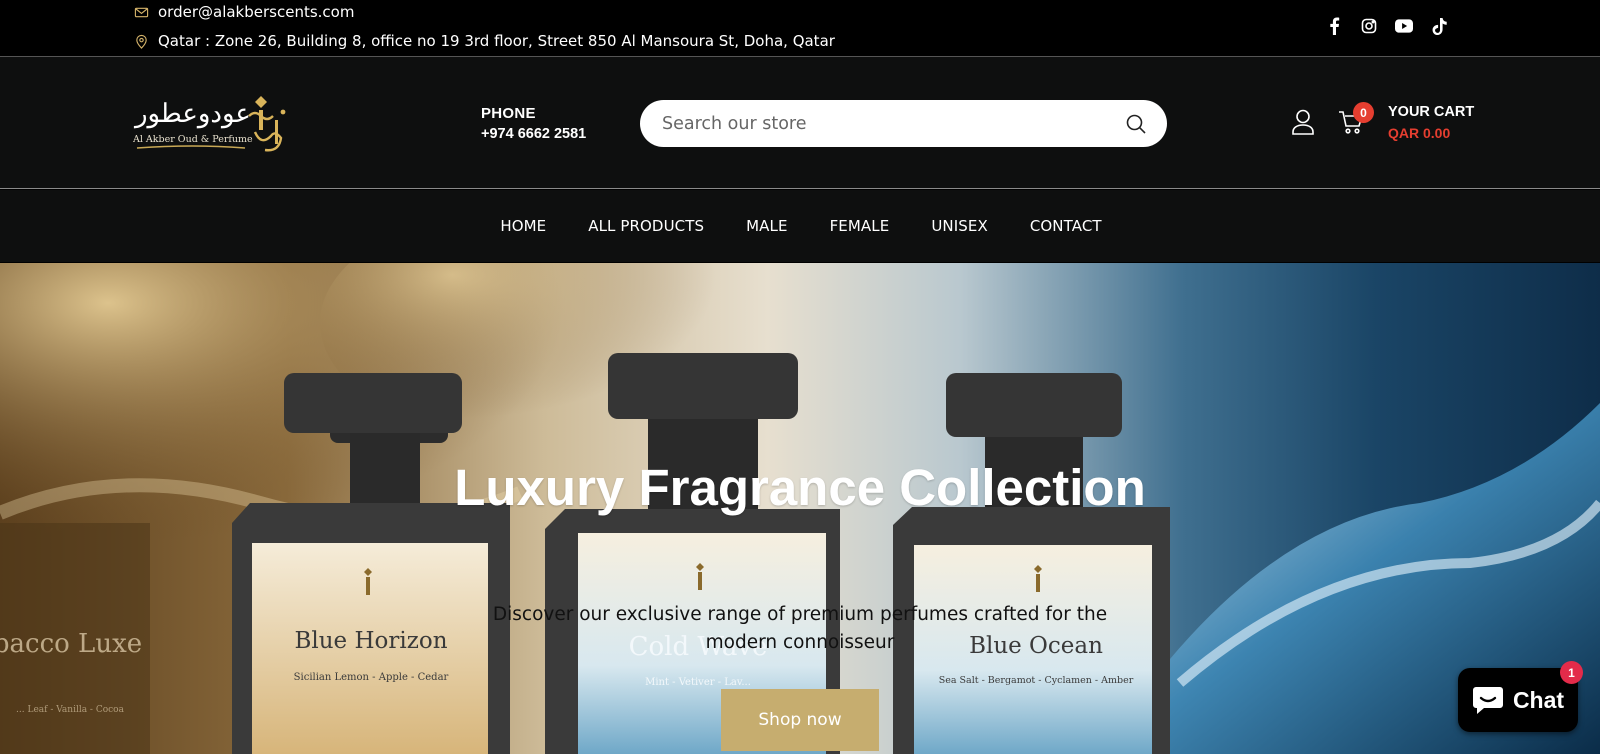  Describe the element at coordinates (533, 123) in the screenshot. I see `phone-block: PHONE +974 6662 2581` at that location.